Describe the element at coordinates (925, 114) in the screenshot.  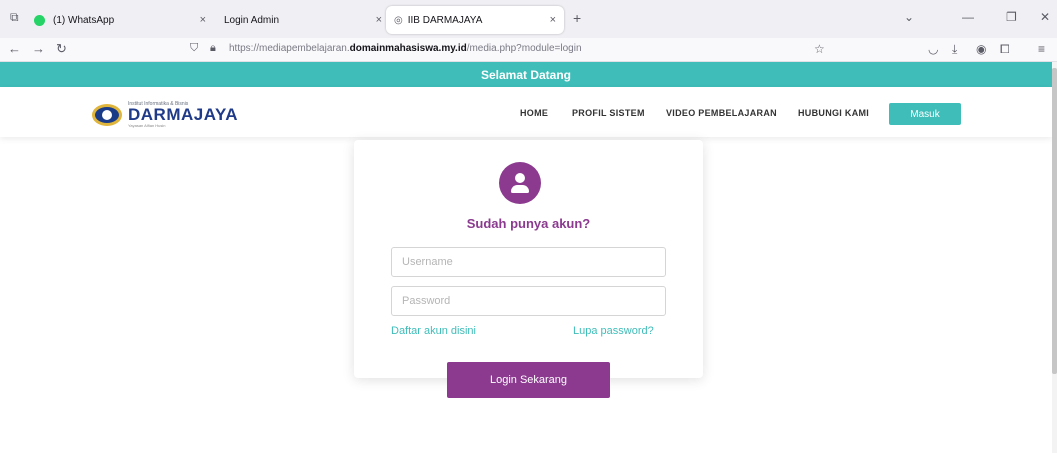
I see `masuk-button: Masuk` at that location.